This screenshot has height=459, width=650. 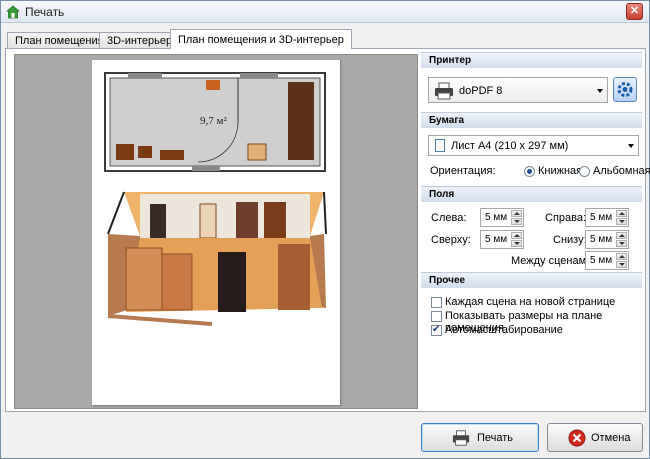 I want to click on title-bar: Печать ✕, so click(x=325, y=12).